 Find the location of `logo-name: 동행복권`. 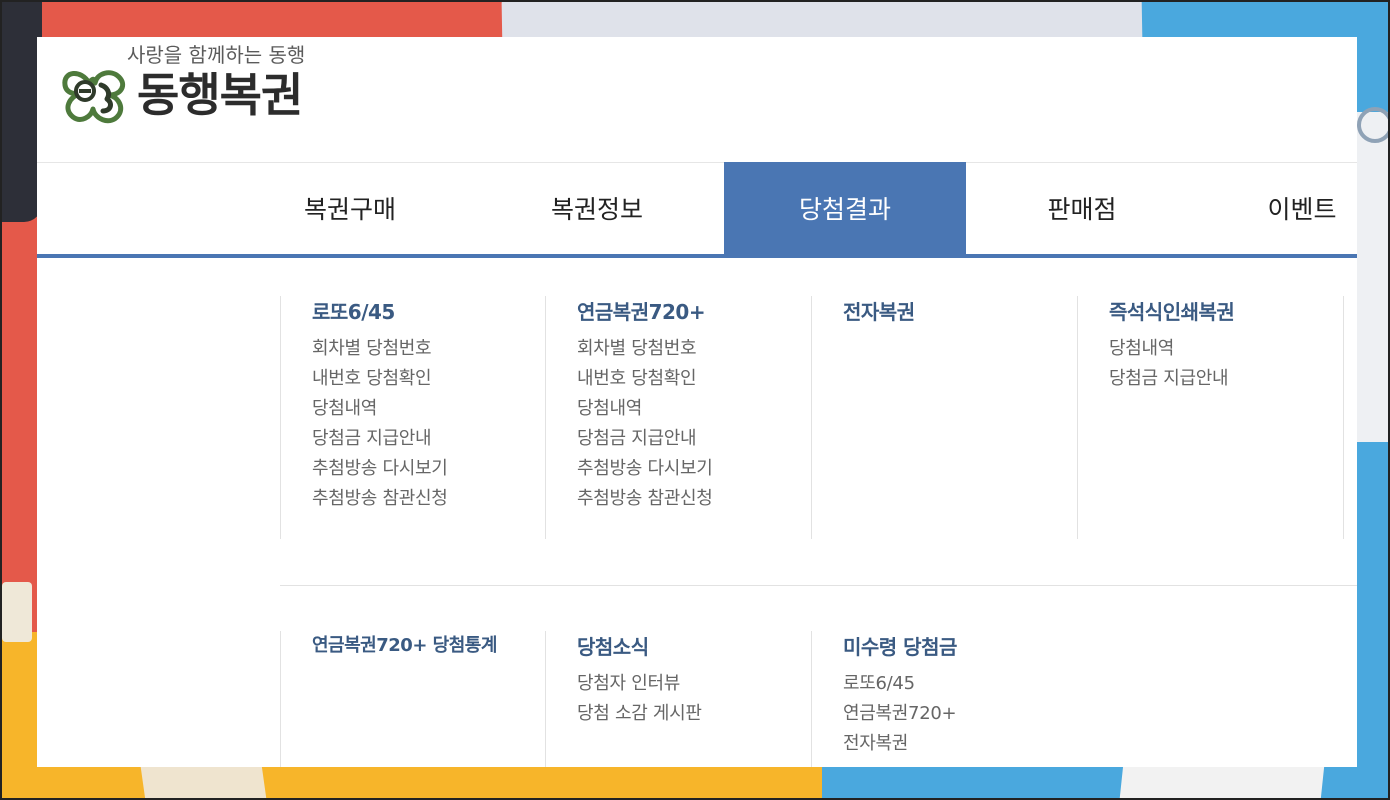

logo-name: 동행복권 is located at coordinates (220, 95).